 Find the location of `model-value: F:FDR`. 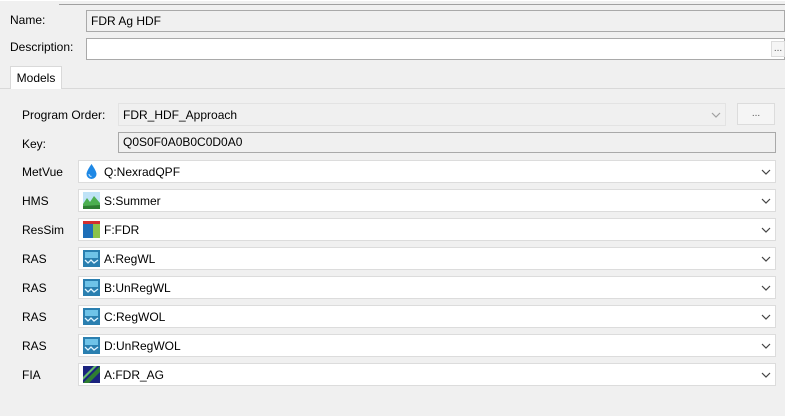

model-value: F:FDR is located at coordinates (122, 230).